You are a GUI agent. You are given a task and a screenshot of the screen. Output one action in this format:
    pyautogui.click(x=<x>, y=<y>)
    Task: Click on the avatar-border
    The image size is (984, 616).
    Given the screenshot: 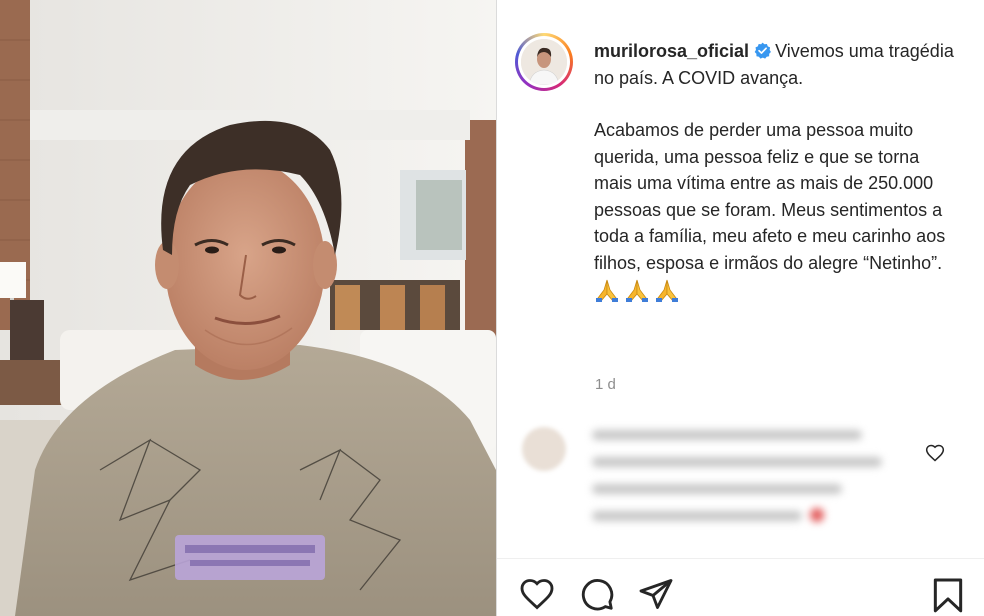 What is the action you would take?
    pyautogui.click(x=544, y=62)
    